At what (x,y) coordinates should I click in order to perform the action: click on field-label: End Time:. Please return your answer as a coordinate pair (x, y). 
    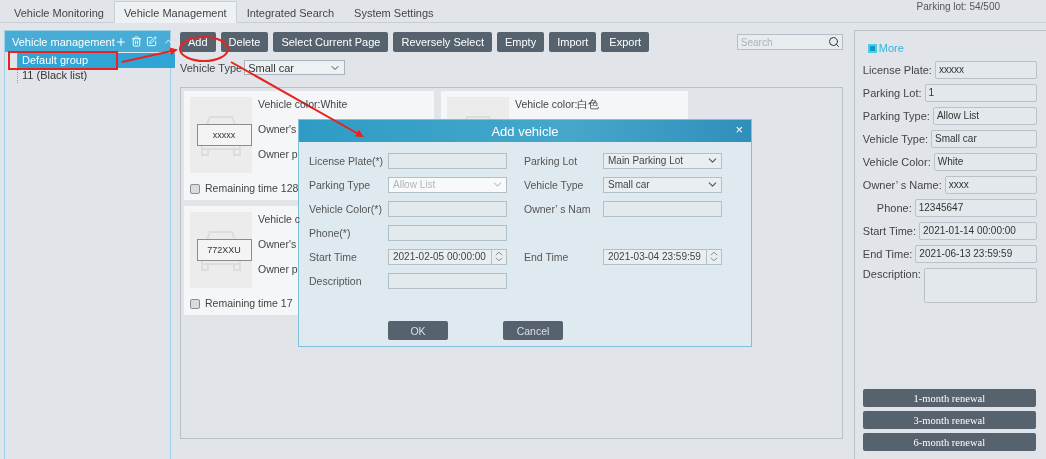
    Looking at the image, I should click on (887, 254).